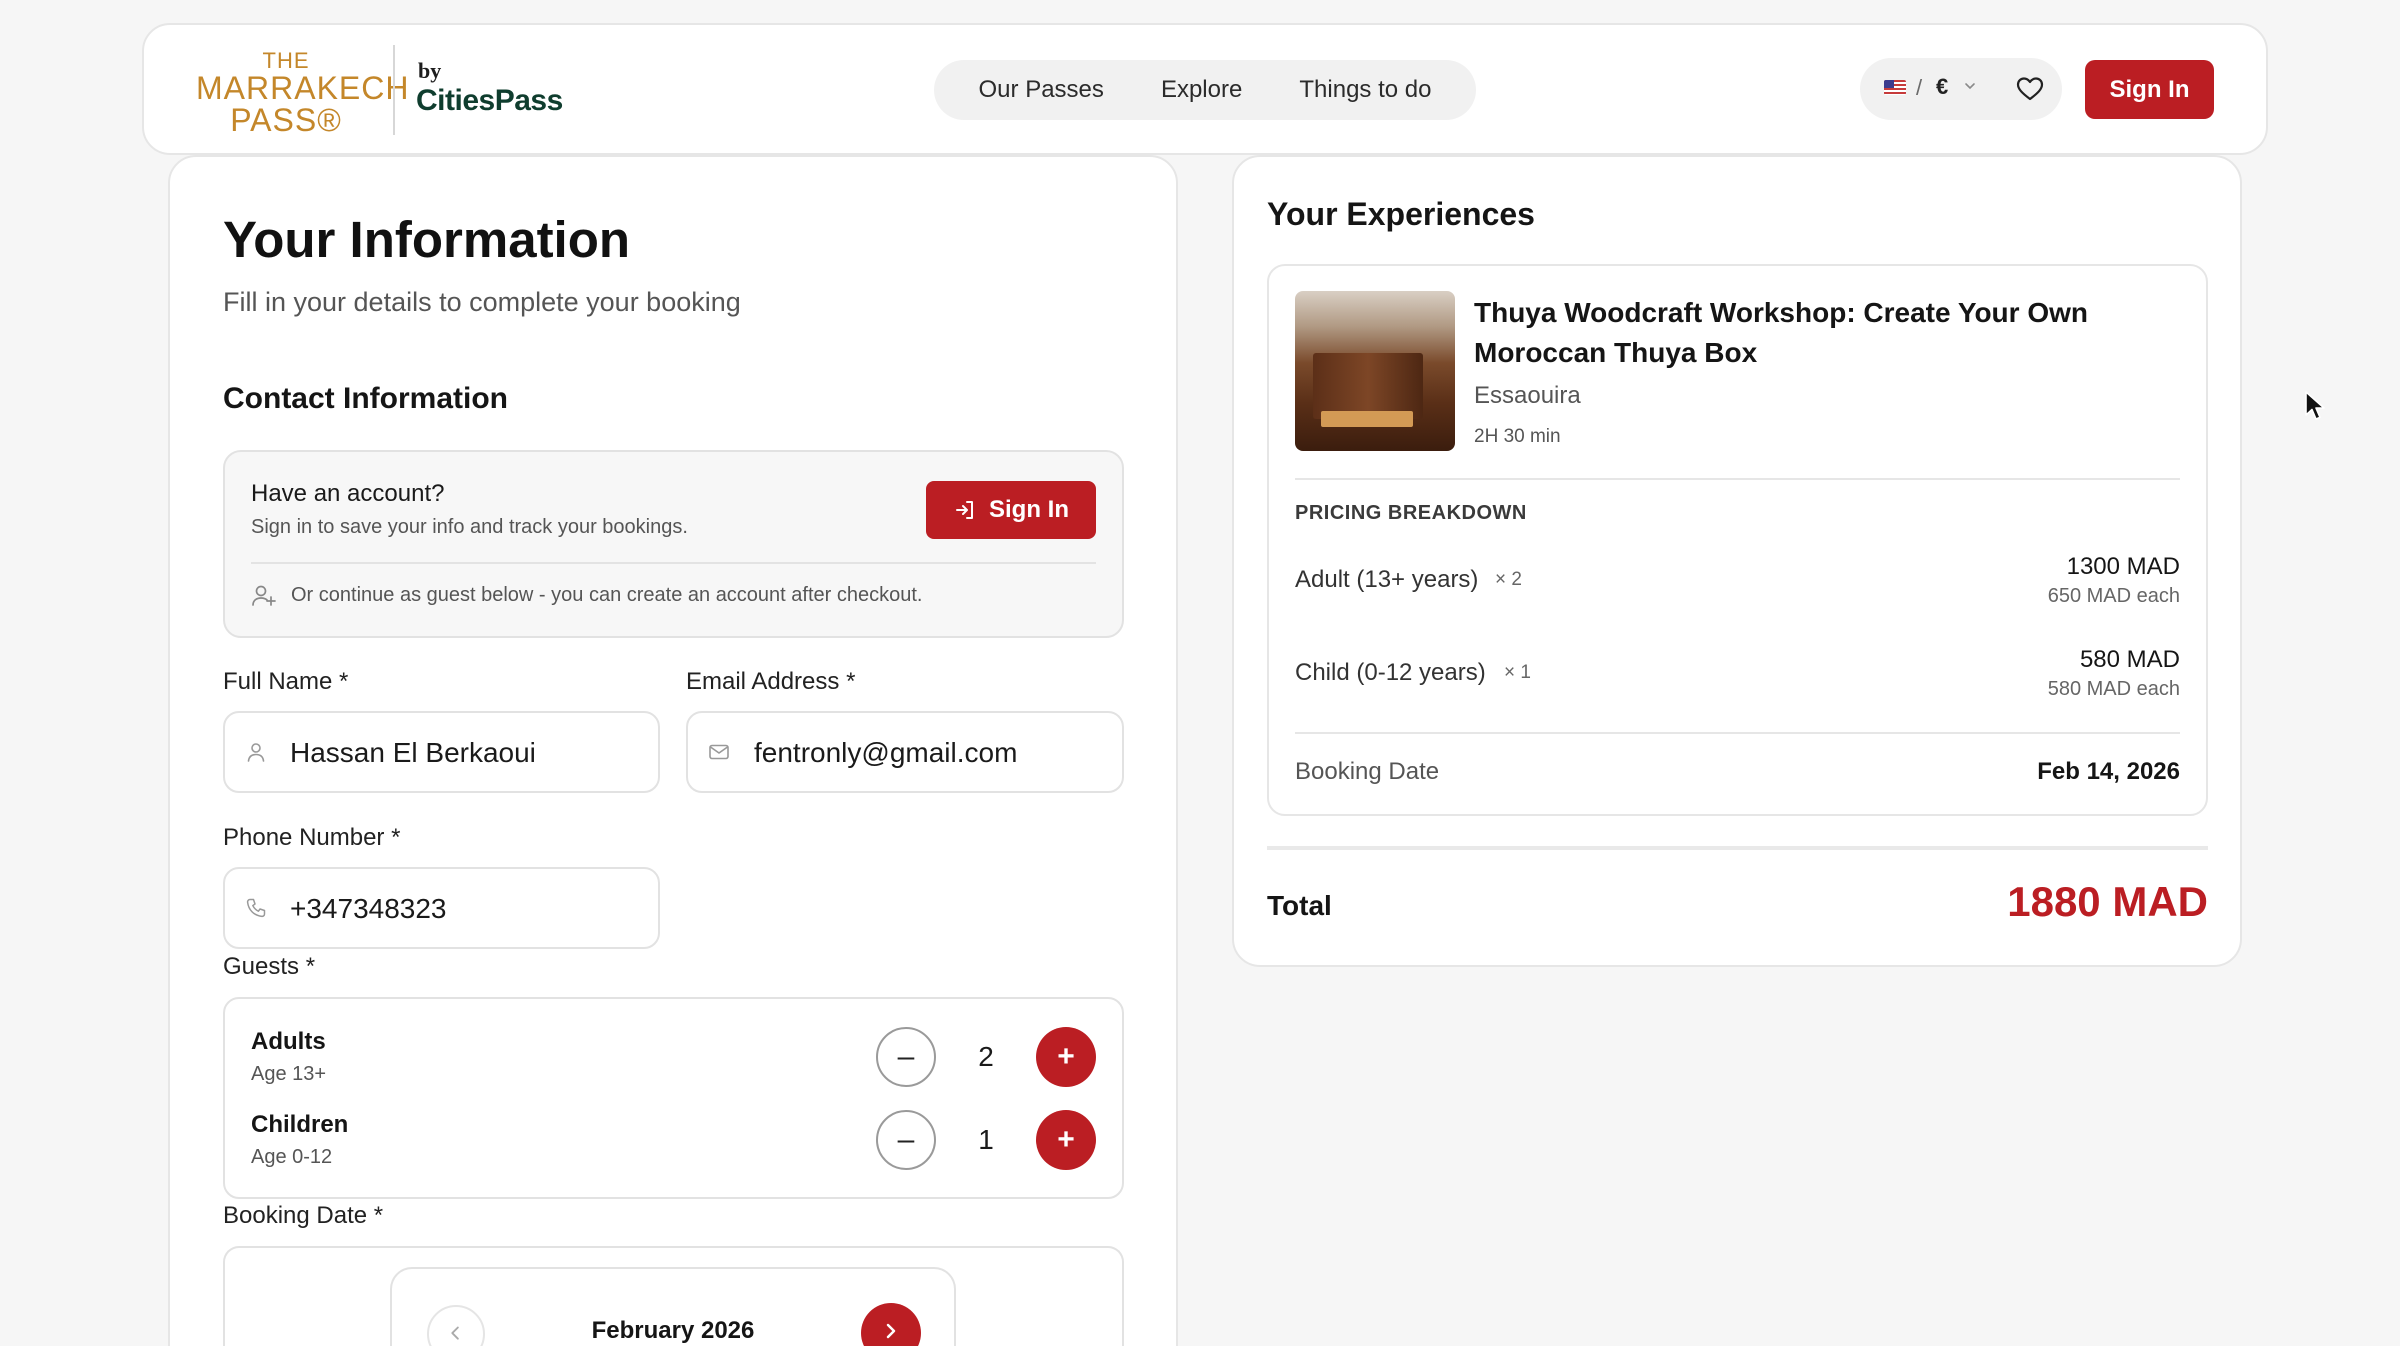 The image size is (2400, 1346). Describe the element at coordinates (1390, 672) in the screenshot. I see `child-price-label: Child (0-12 years)` at that location.